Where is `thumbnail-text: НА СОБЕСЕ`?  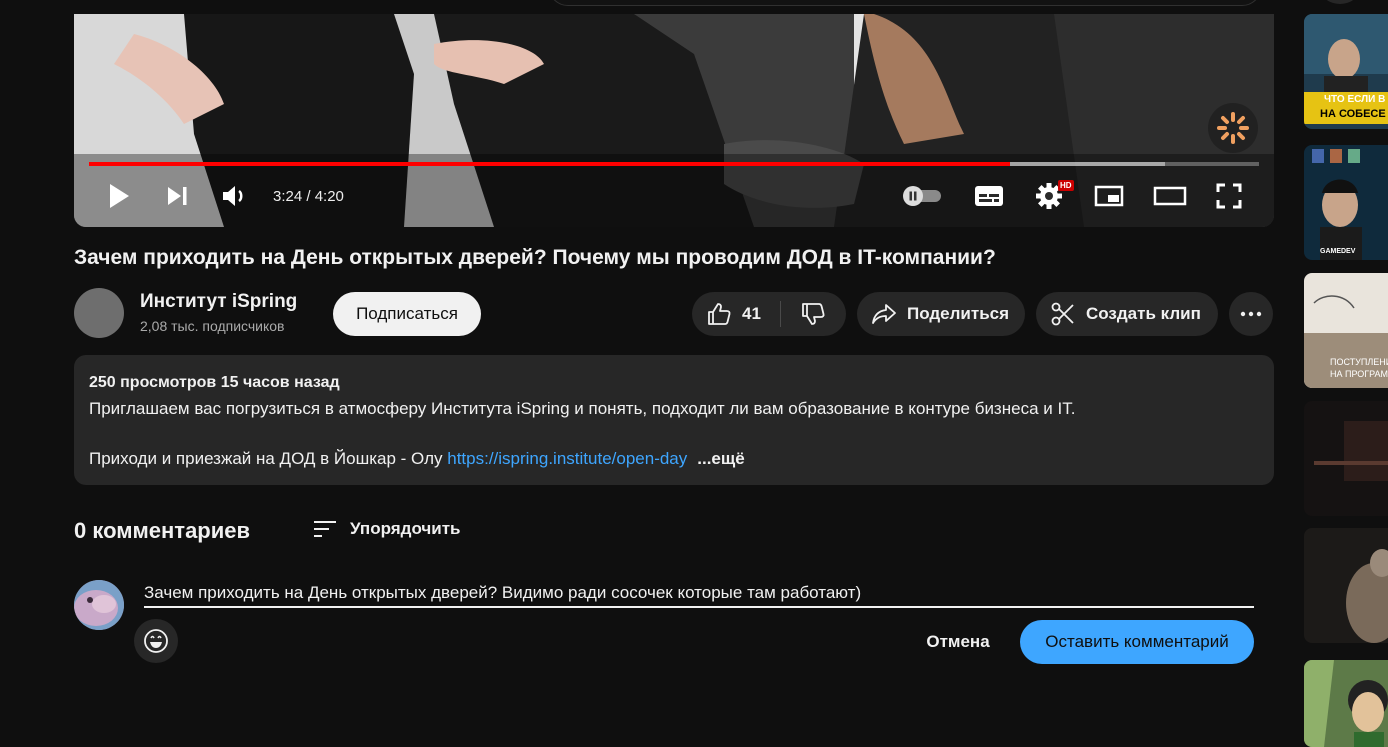
thumbnail-text: НА СОБЕСЕ is located at coordinates (1353, 114).